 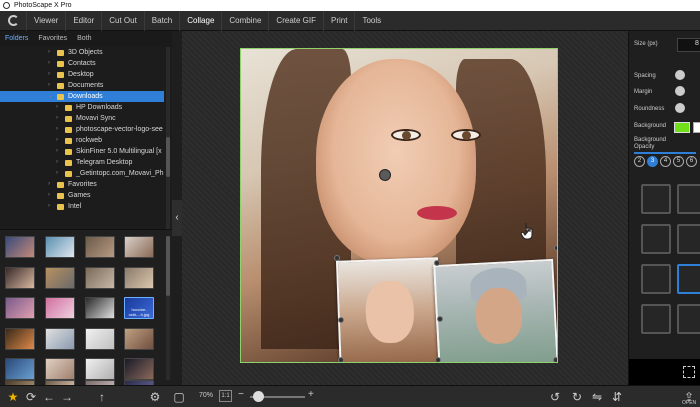 I want to click on photo-thumbnail: hovcine-ncbi-...h.jpg, so click(x=139, y=308).